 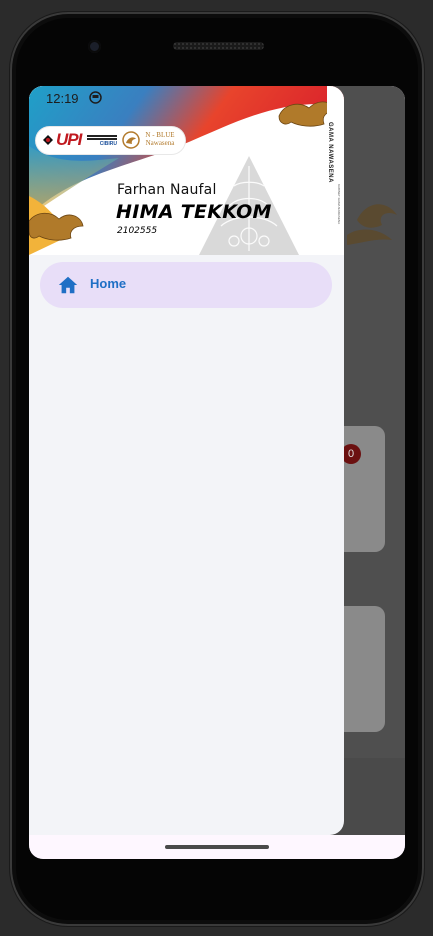 What do you see at coordinates (108, 144) in the screenshot?
I see `campus-name: CIBIRU` at bounding box center [108, 144].